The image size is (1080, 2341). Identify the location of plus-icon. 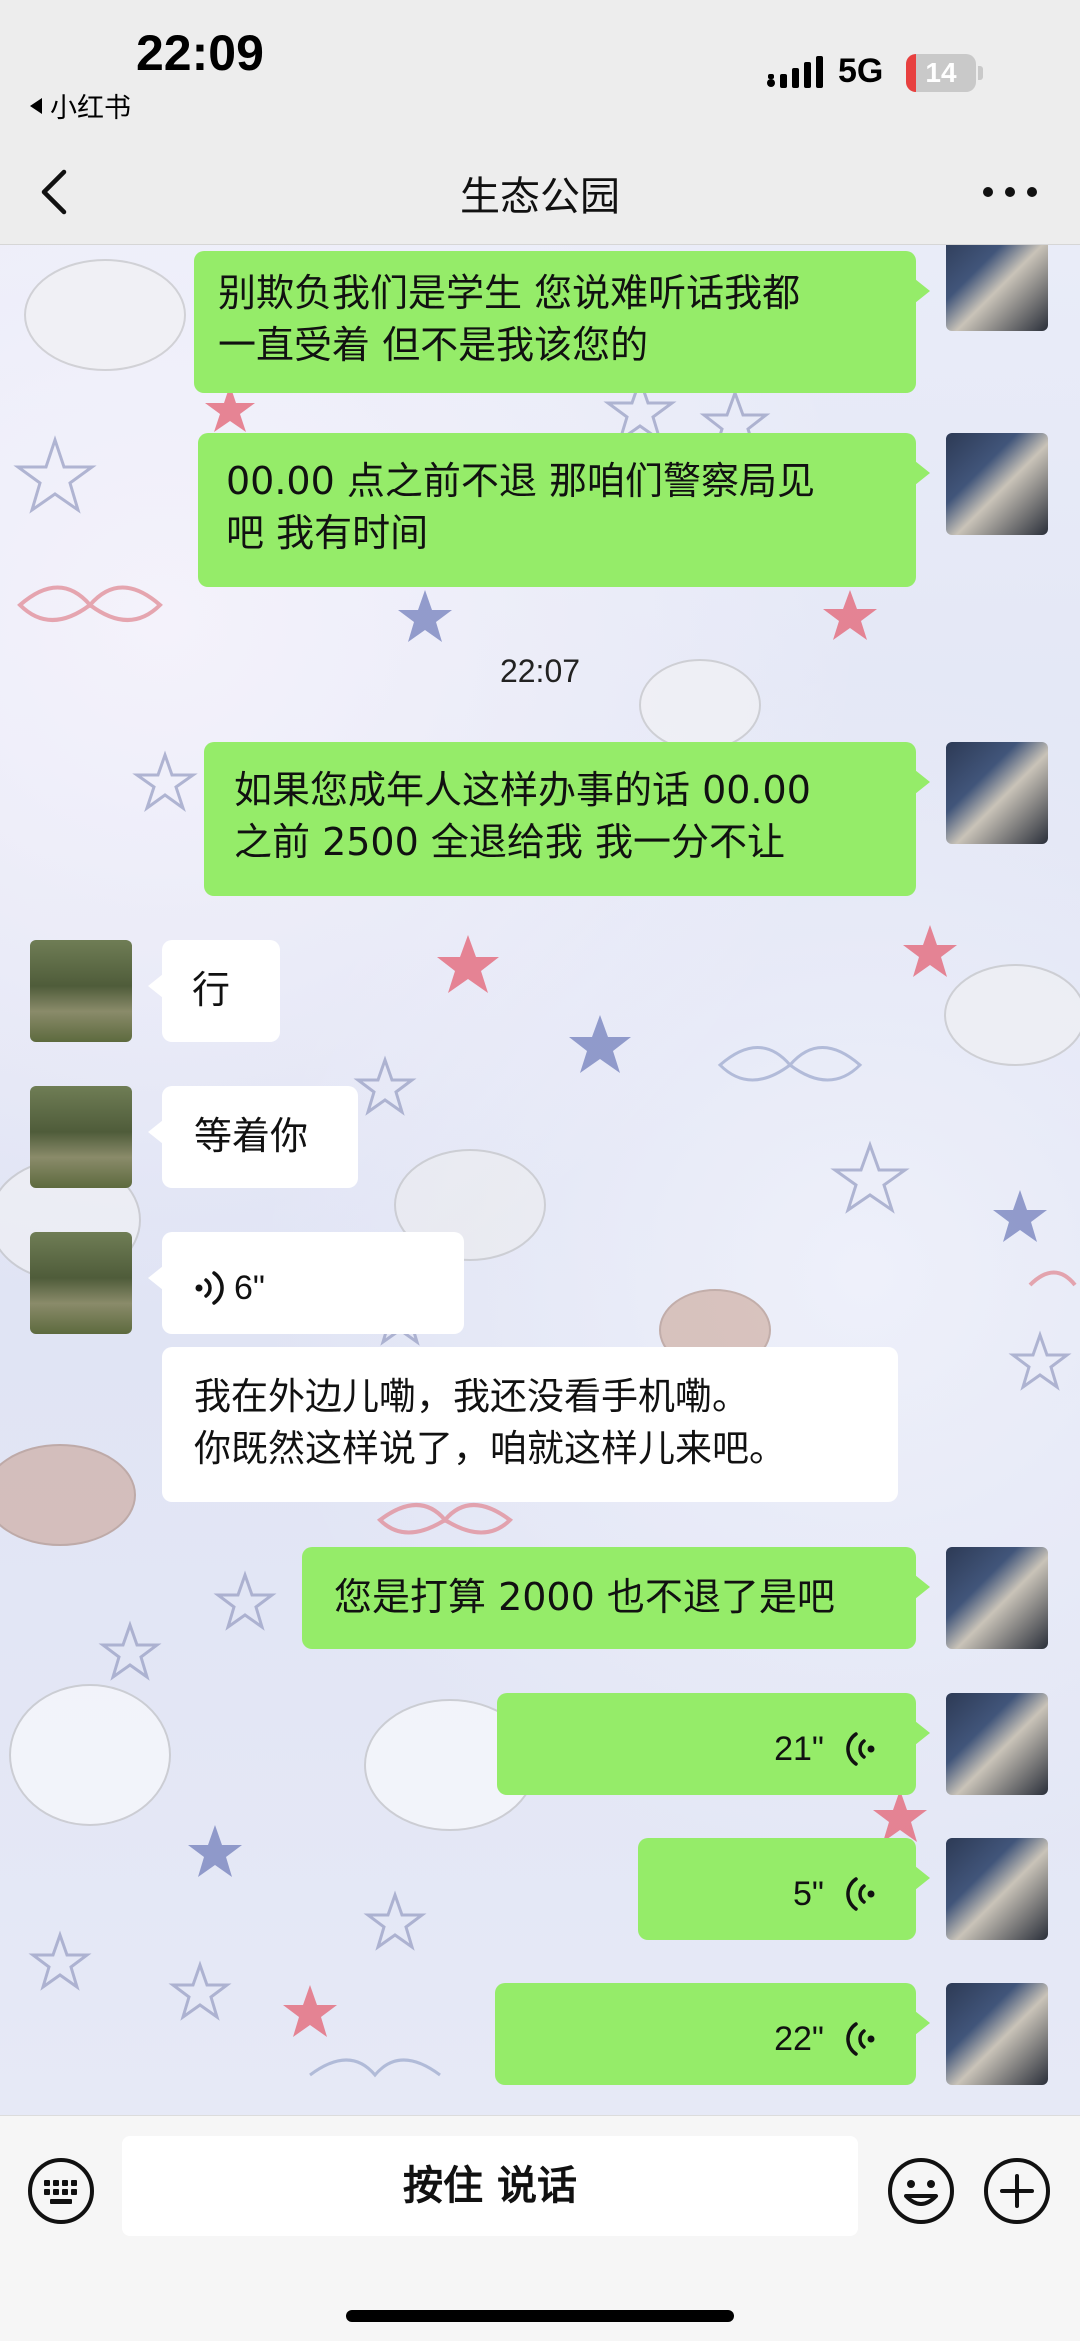
(1017, 2191).